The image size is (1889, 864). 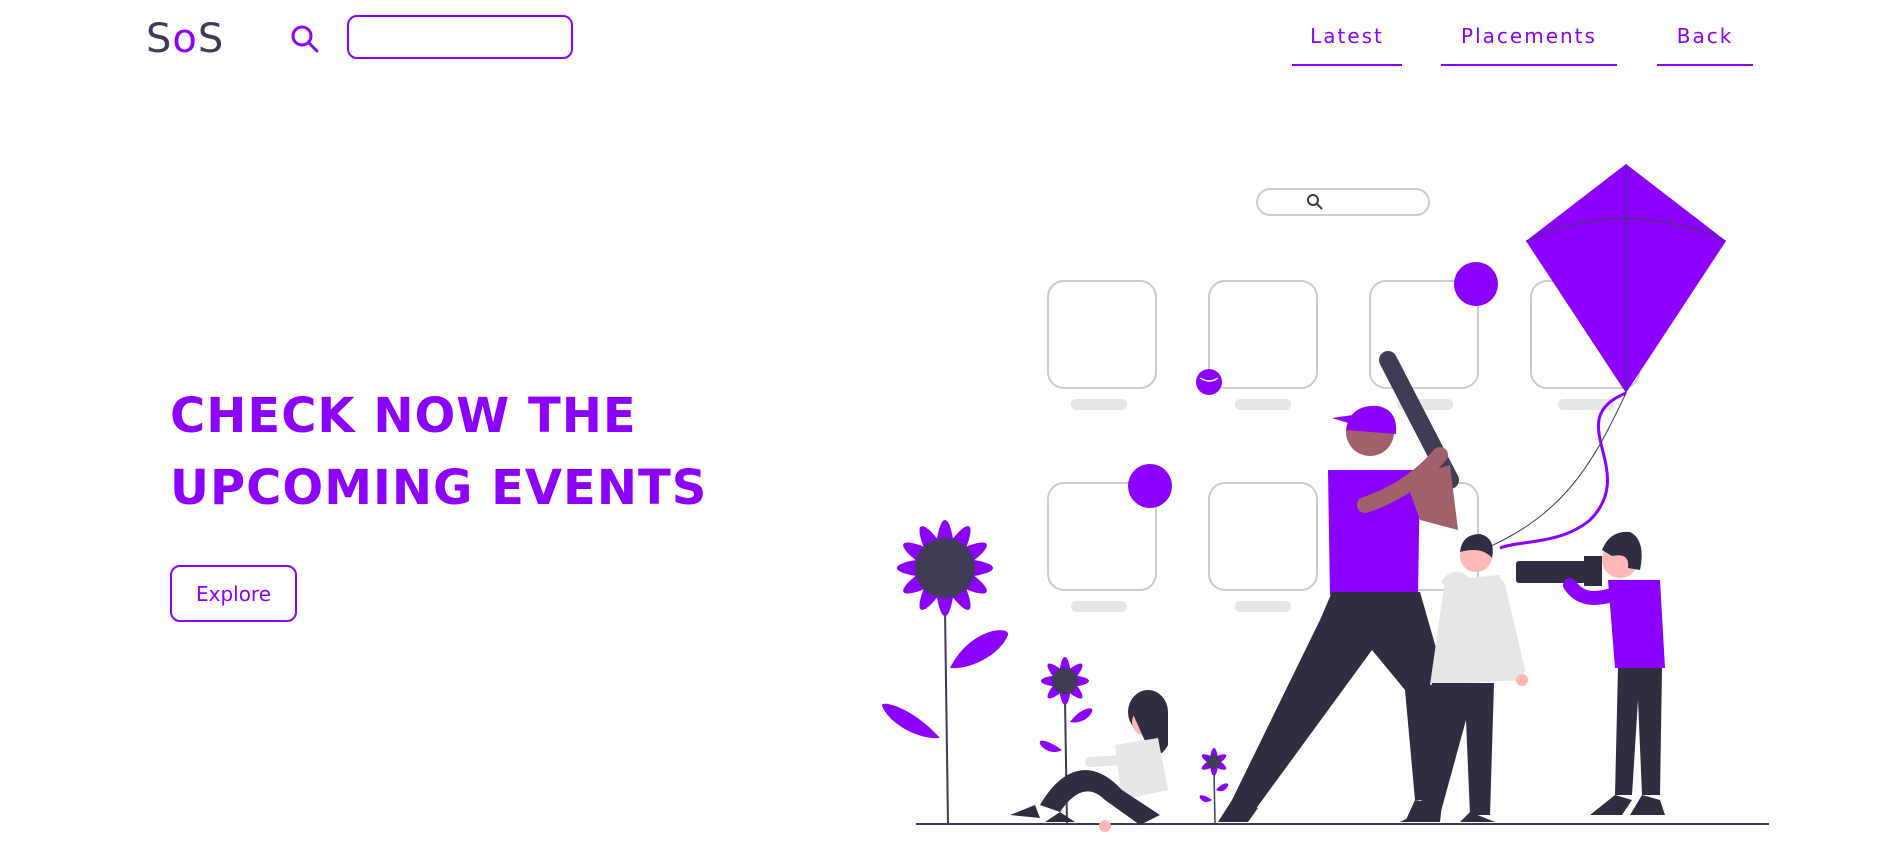 I want to click on sunflower, so click(x=945, y=672).